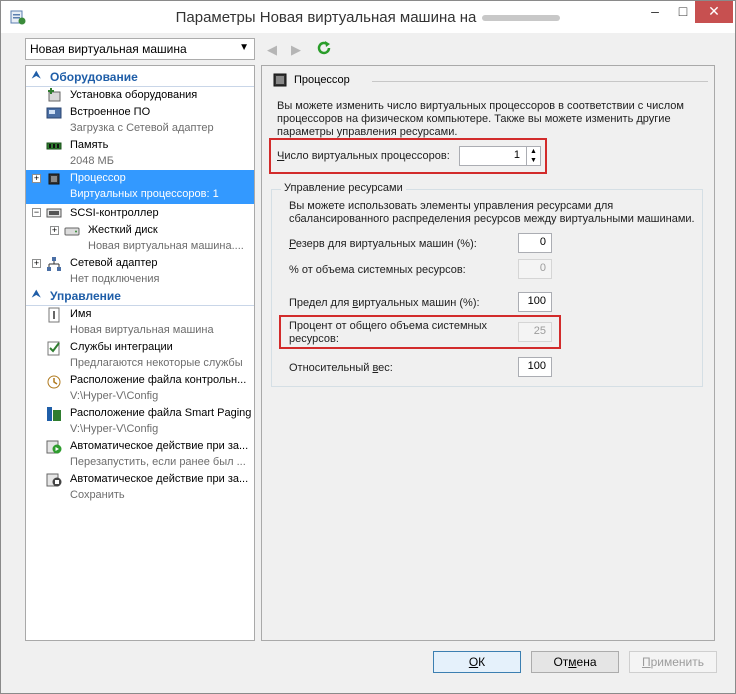 This screenshot has height=694, width=736. I want to click on tree-item-subtext: Сохранить, so click(97, 495).